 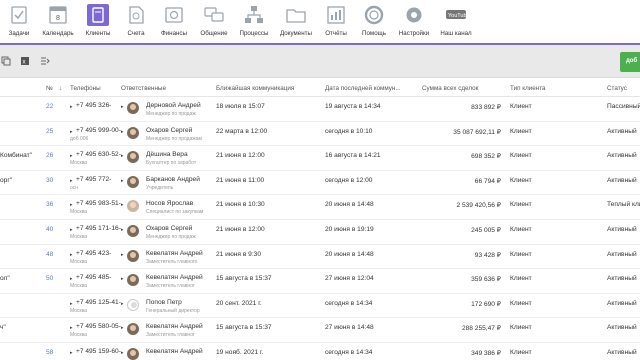 I want to click on responsible-name: Попов Петр, so click(x=164, y=302).